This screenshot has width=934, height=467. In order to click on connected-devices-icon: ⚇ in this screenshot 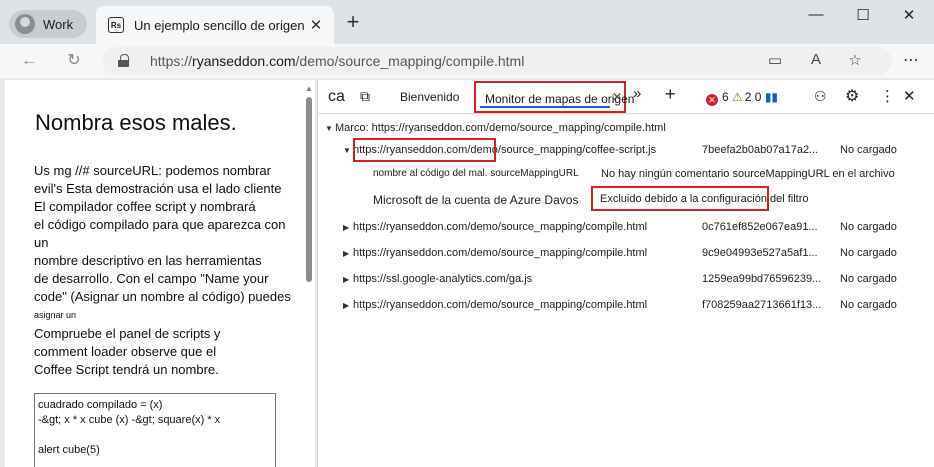, I will do `click(820, 96)`.